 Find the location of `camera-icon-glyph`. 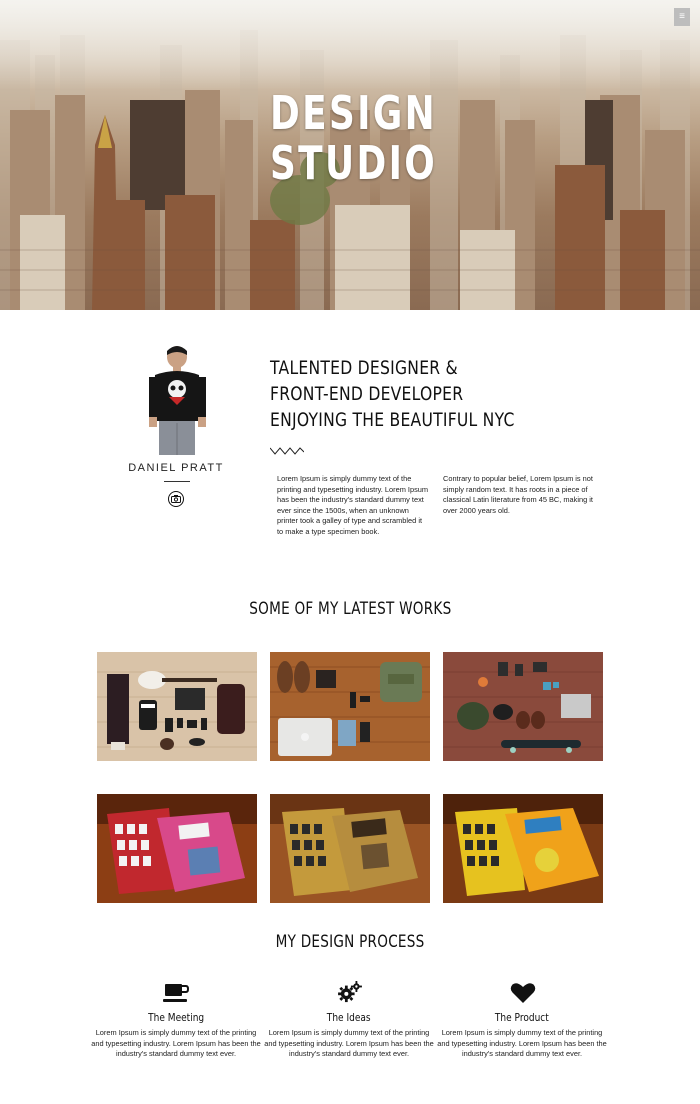

camera-icon-glyph is located at coordinates (176, 499).